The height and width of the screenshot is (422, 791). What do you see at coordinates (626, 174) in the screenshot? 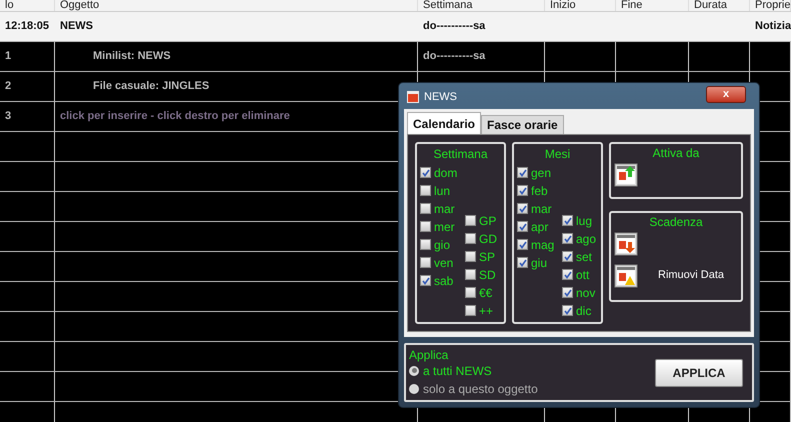
I see `calendar-up-icon` at bounding box center [626, 174].